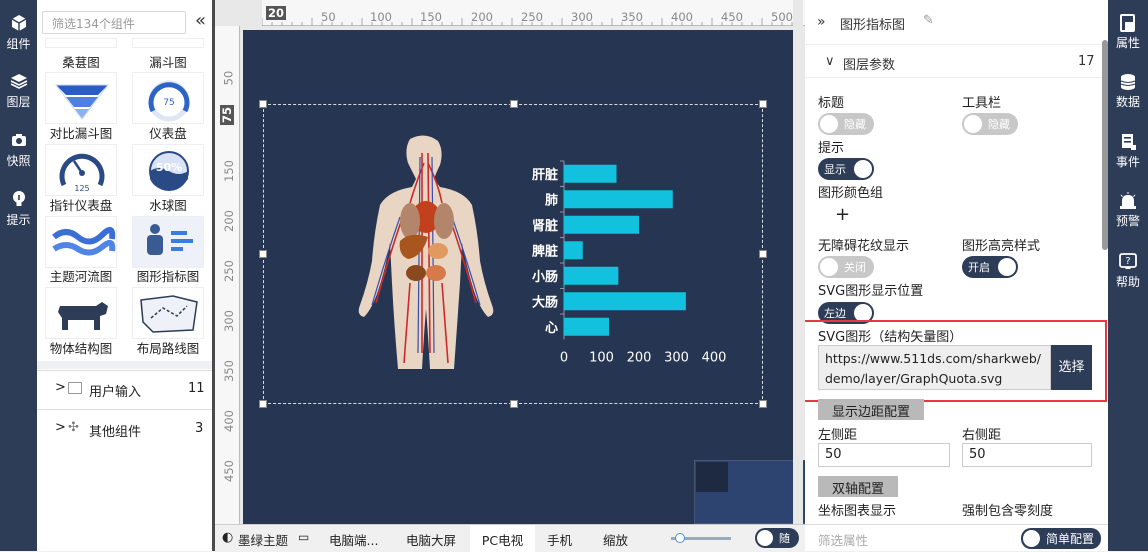 This screenshot has width=1148, height=552. I want to click on toolbar-toggle: 隐藏, so click(990, 124).